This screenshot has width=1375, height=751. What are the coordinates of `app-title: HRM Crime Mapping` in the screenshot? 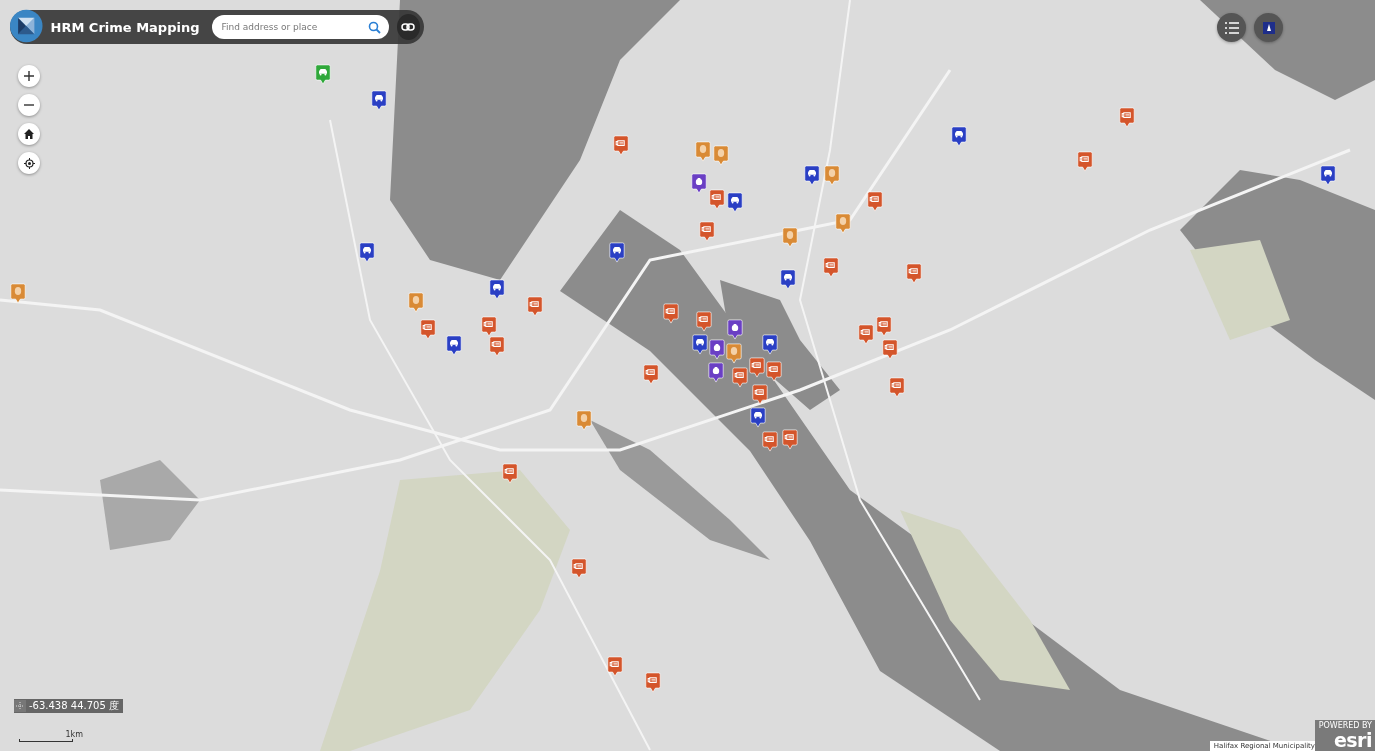 It's located at (125, 27).